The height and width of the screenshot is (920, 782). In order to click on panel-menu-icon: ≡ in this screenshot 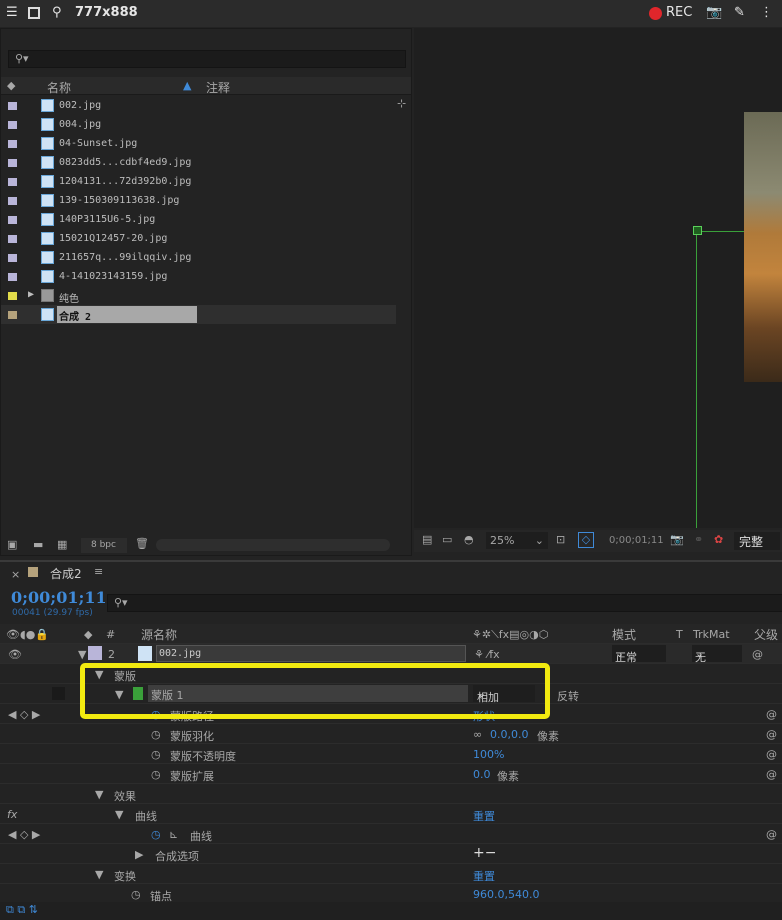, I will do `click(98, 571)`.